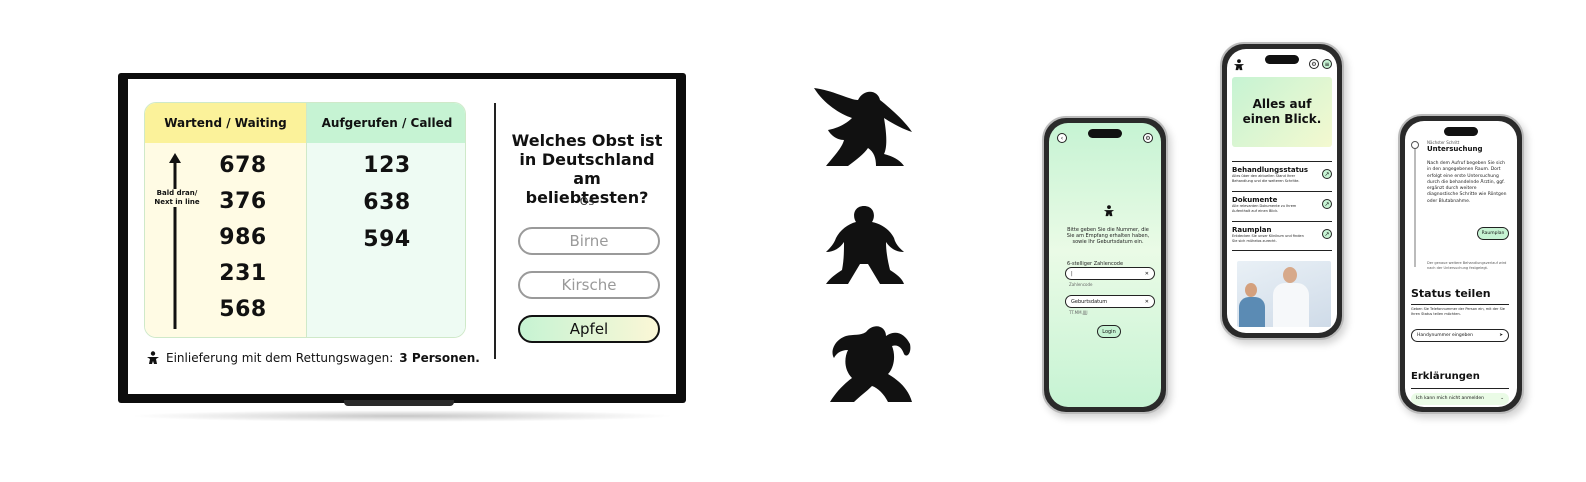  Describe the element at coordinates (863, 127) in the screenshot. I see `figure-leaning-icon` at that location.